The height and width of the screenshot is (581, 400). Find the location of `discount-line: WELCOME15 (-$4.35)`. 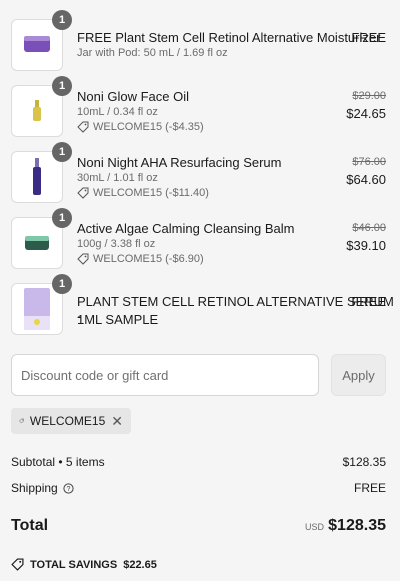

discount-line: WELCOME15 (-$4.35) is located at coordinates (140, 127).